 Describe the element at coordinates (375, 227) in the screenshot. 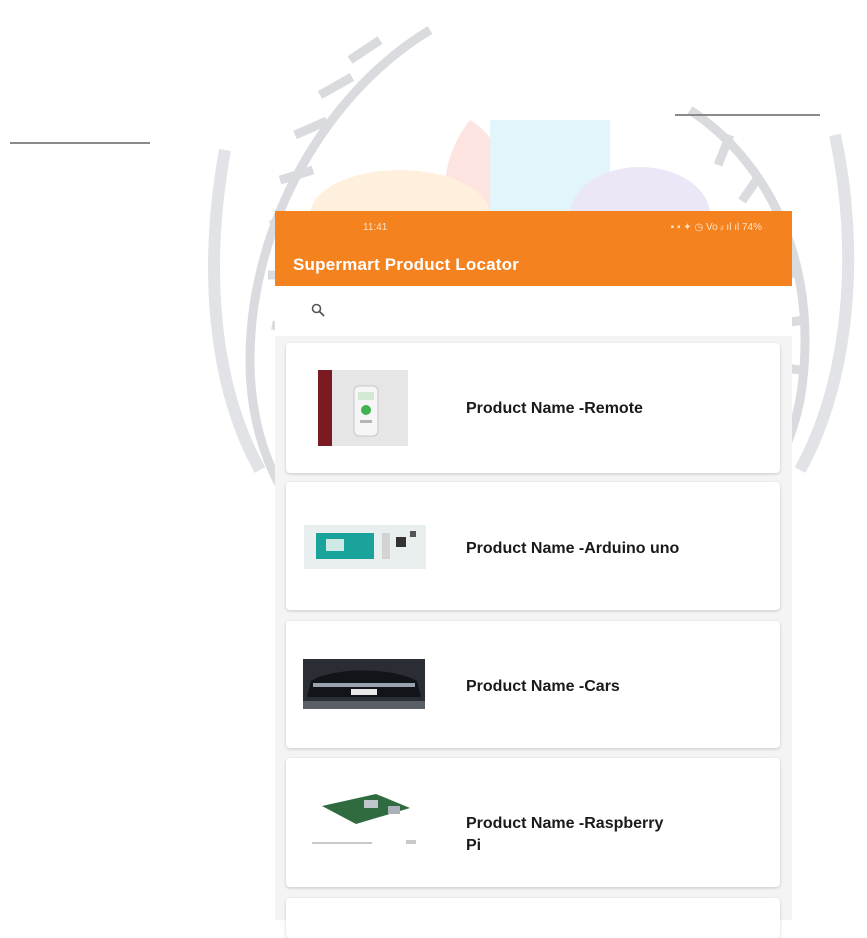

I see `status-time: 11:41` at that location.